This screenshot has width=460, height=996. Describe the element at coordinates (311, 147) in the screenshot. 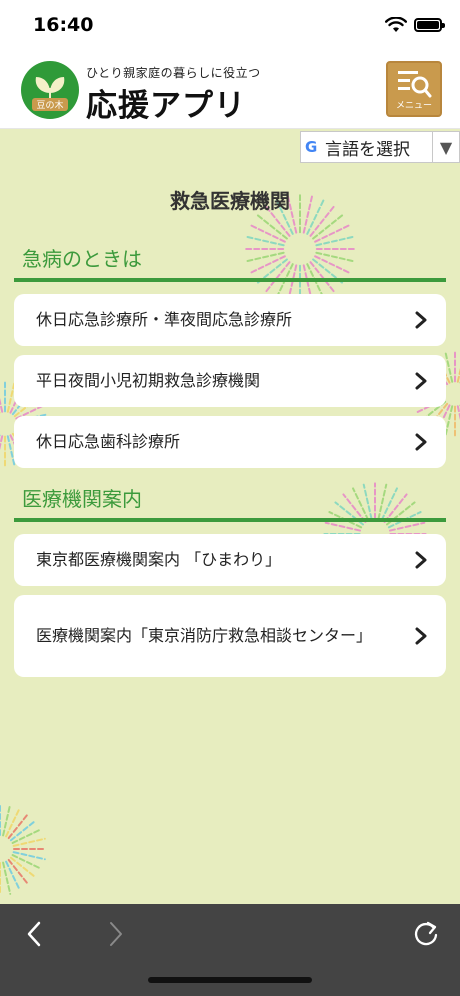

I see `google-icon: G` at that location.